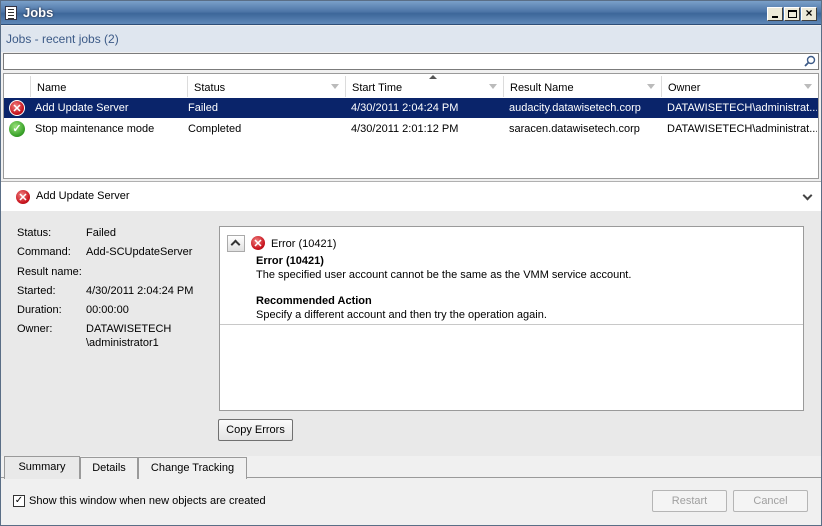 The image size is (822, 526). I want to click on result-name-label: Result name:, so click(49, 272).